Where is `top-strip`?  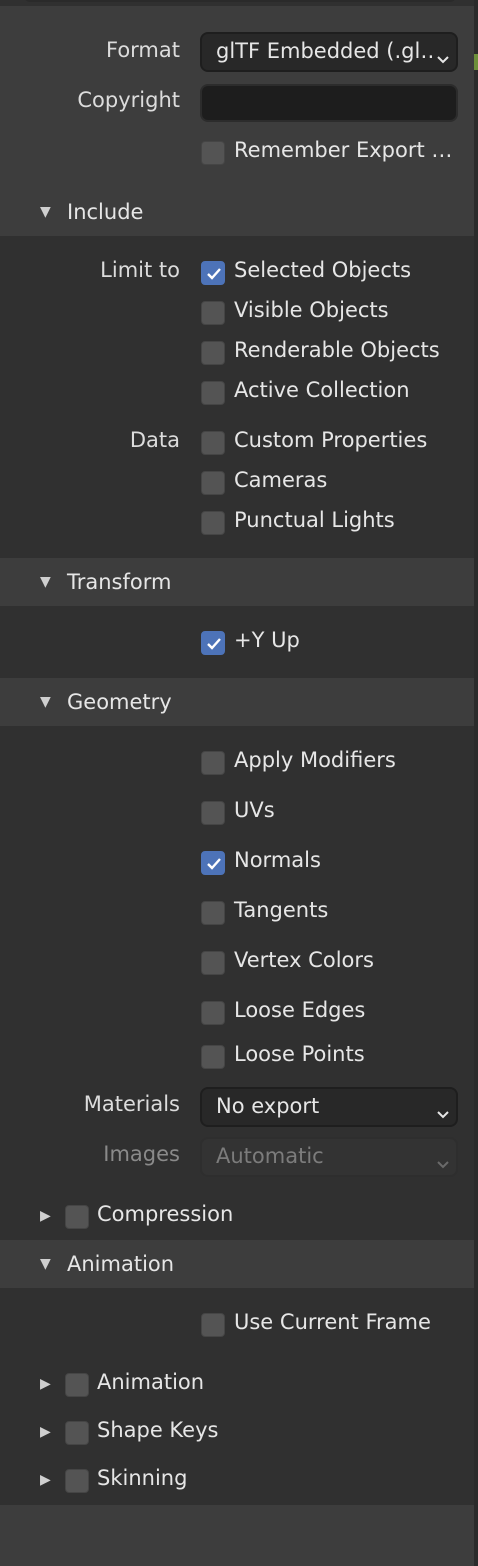
top-strip is located at coordinates (239, 3).